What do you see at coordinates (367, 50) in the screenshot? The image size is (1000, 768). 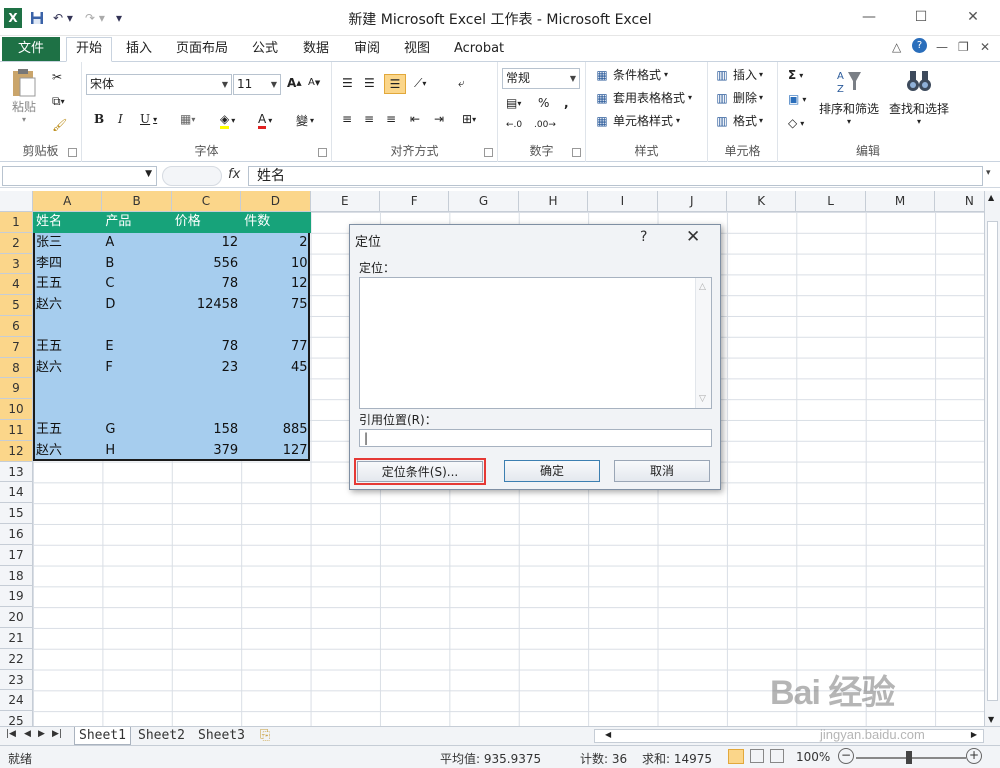 I see `tab-review: 审阅` at bounding box center [367, 50].